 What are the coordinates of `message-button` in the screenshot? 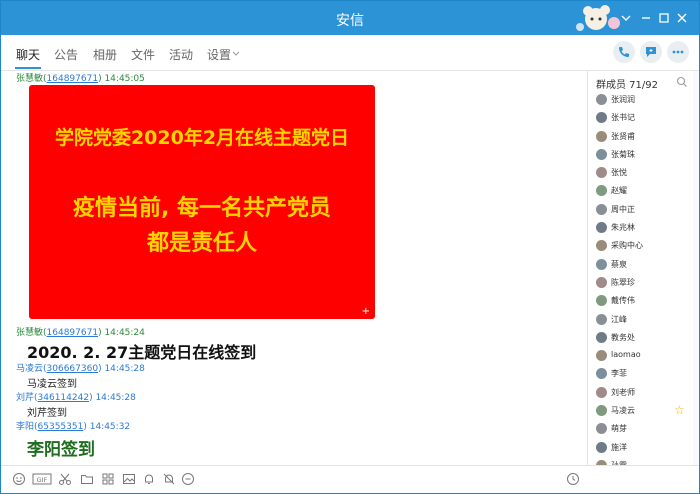 It's located at (651, 52).